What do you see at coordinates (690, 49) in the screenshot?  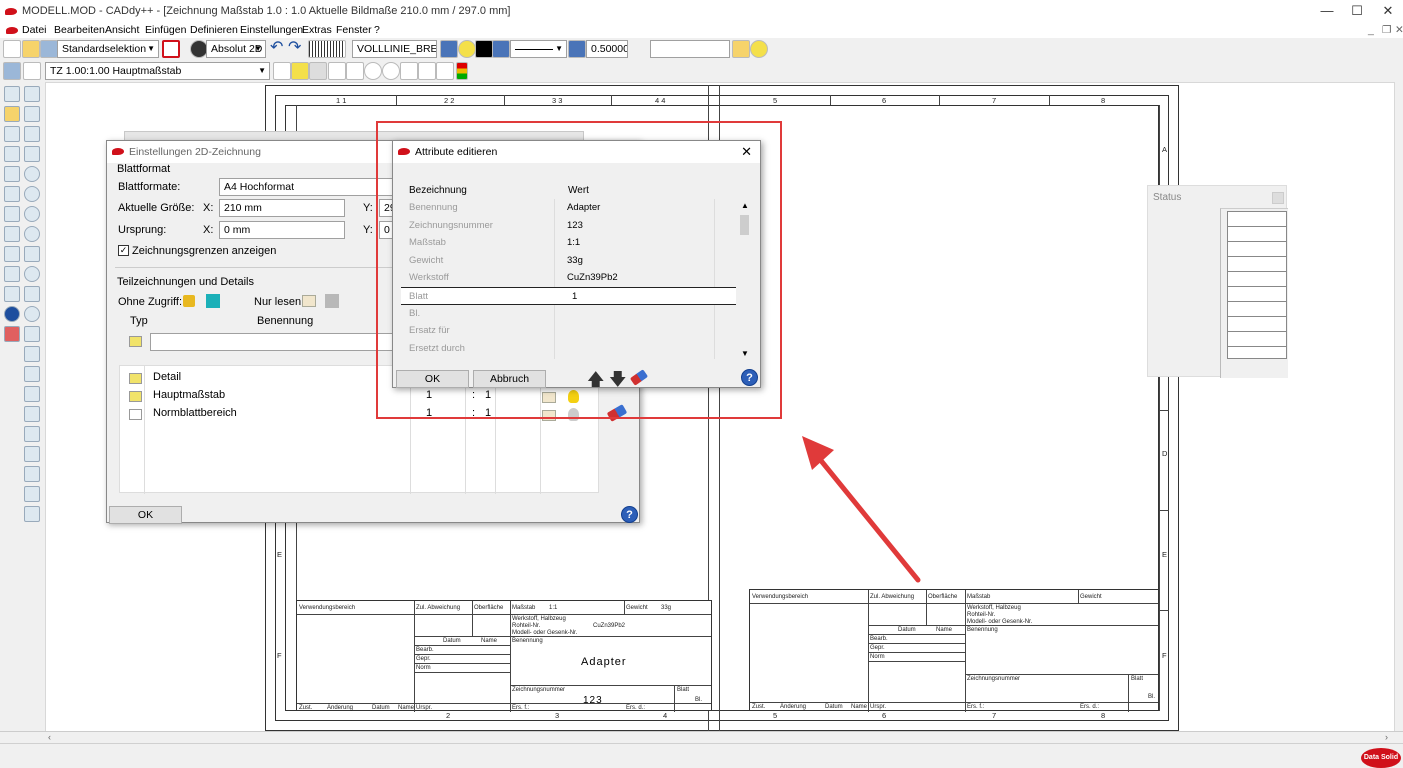 I see `text-field` at bounding box center [690, 49].